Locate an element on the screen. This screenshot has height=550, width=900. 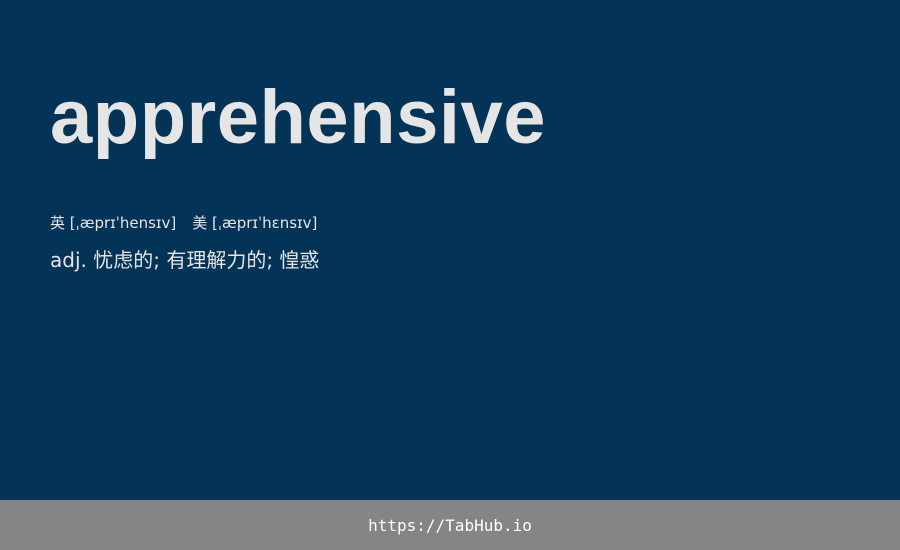
phonetics-row: 英 [ˌæprɪˈhensɪv] 美 [ˌæprɪˈhɛnsɪv] is located at coordinates (183, 223).